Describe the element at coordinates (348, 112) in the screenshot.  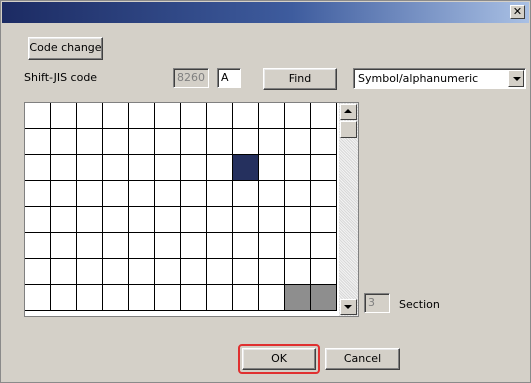
I see `scroll-up-button` at that location.